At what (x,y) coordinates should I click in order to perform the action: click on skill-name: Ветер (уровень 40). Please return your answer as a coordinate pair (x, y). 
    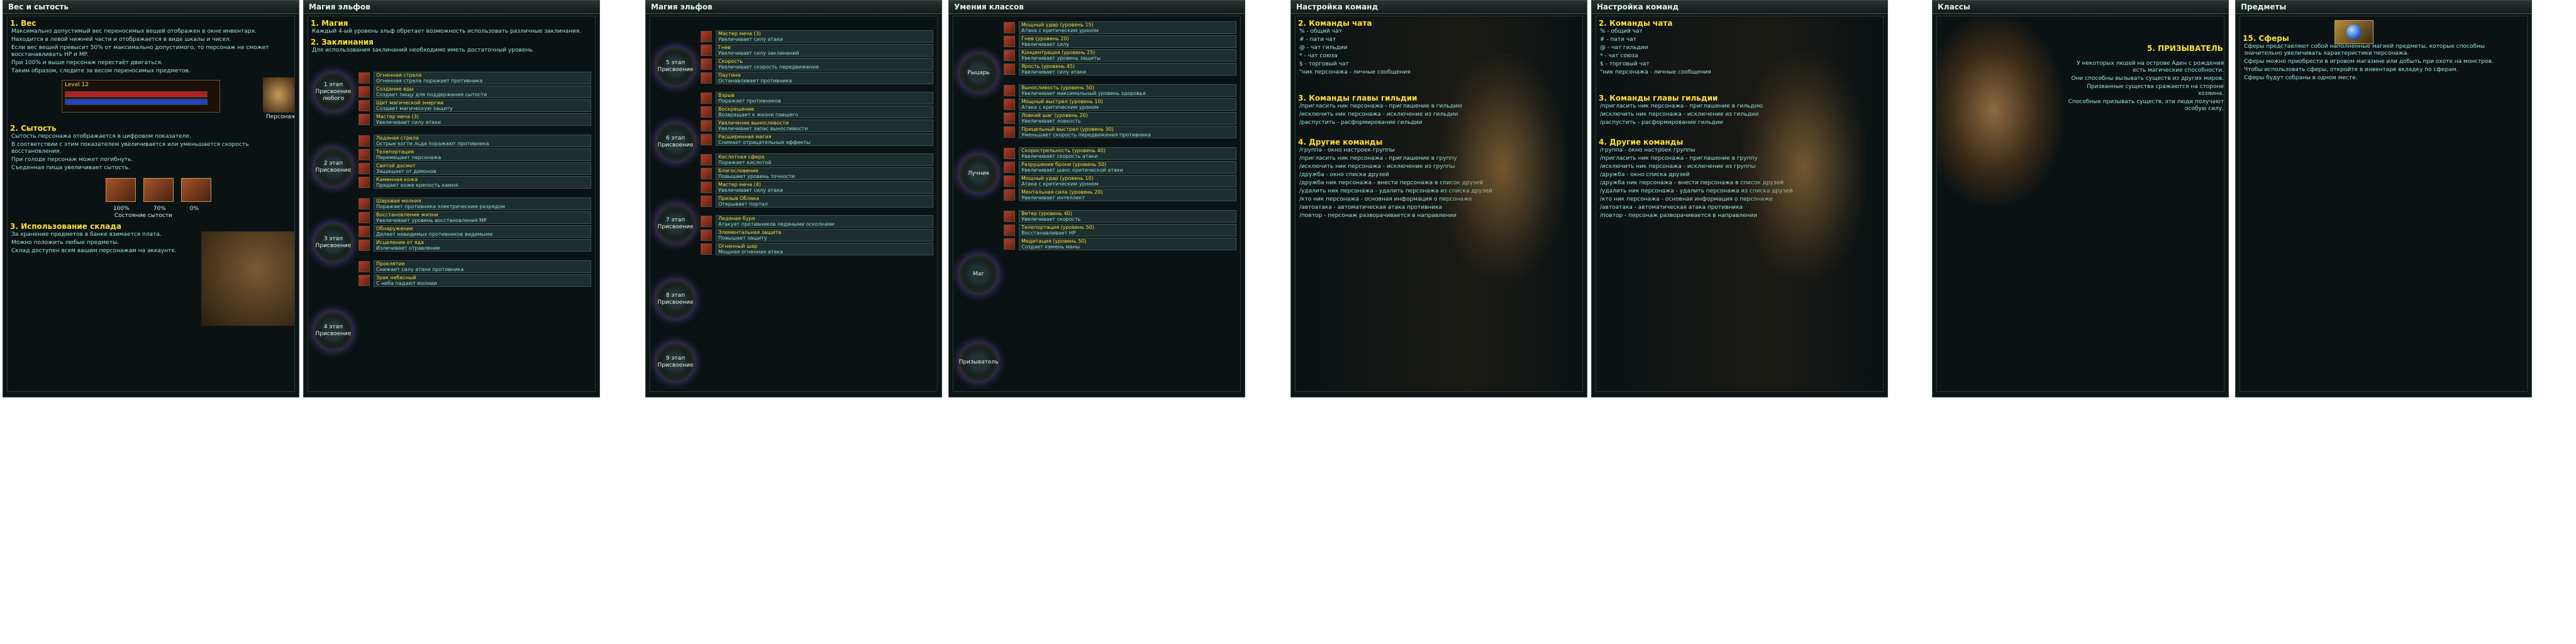
    Looking at the image, I should click on (1046, 213).